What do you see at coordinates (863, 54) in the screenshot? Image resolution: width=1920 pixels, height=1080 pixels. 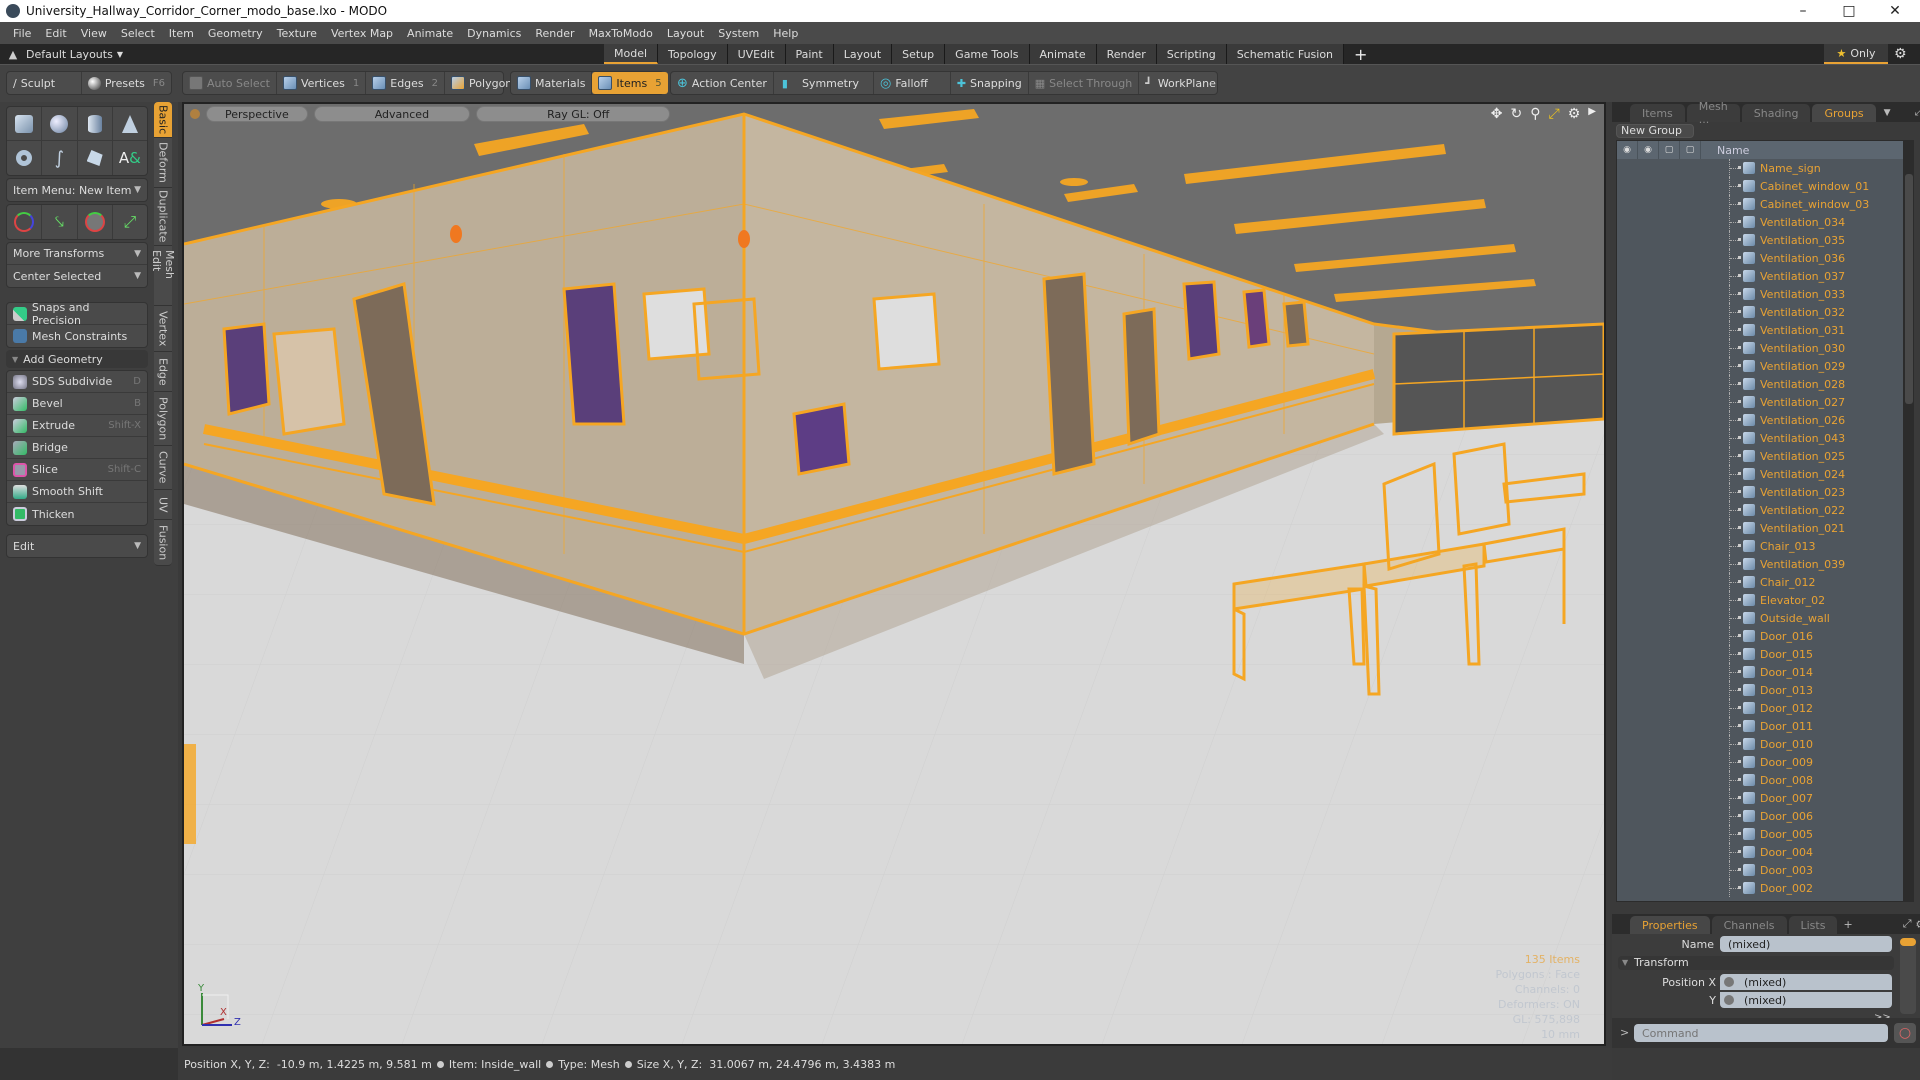 I see `tab-layout: Layout` at bounding box center [863, 54].